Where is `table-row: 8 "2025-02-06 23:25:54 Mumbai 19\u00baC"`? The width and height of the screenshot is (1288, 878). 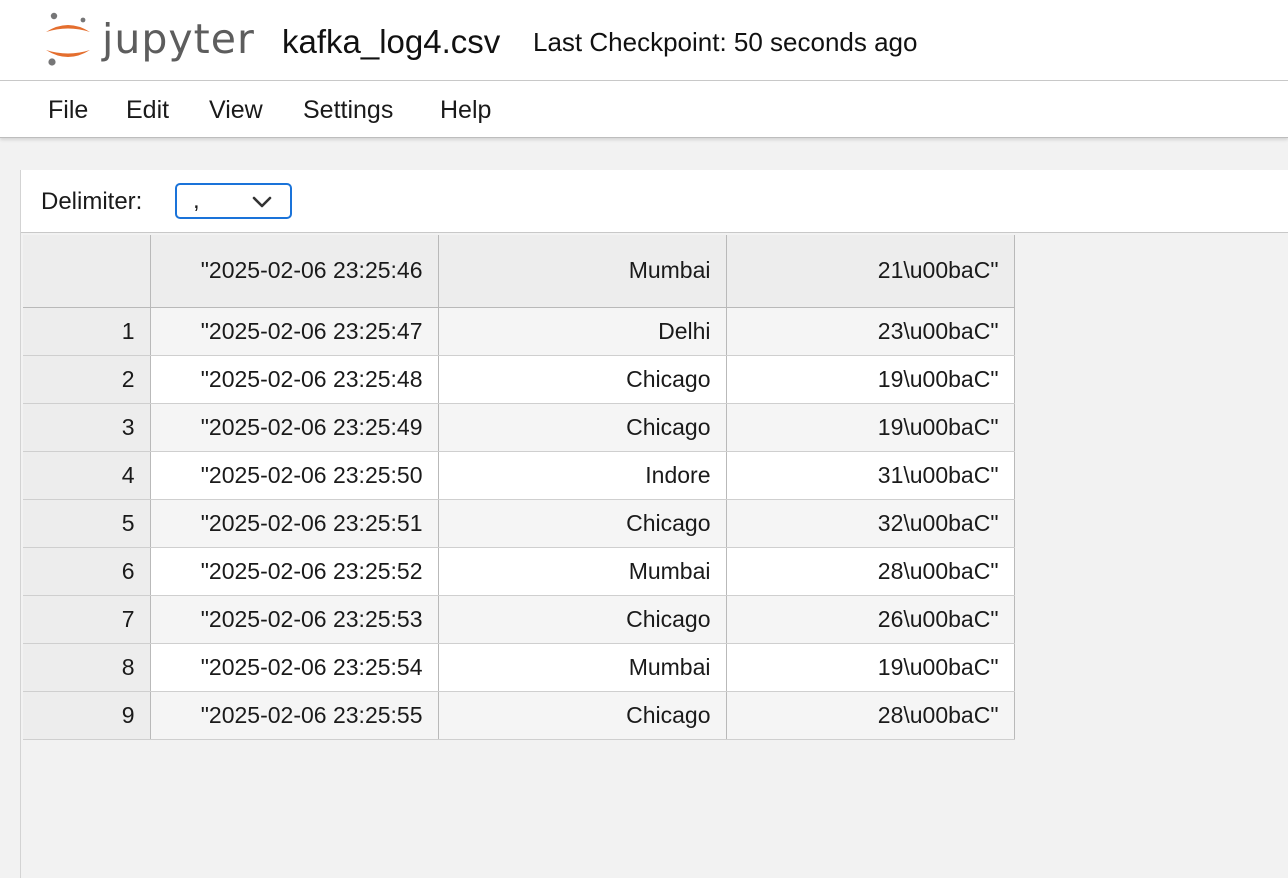 table-row: 8 "2025-02-06 23:25:54 Mumbai 19\u00baC" is located at coordinates (519, 667).